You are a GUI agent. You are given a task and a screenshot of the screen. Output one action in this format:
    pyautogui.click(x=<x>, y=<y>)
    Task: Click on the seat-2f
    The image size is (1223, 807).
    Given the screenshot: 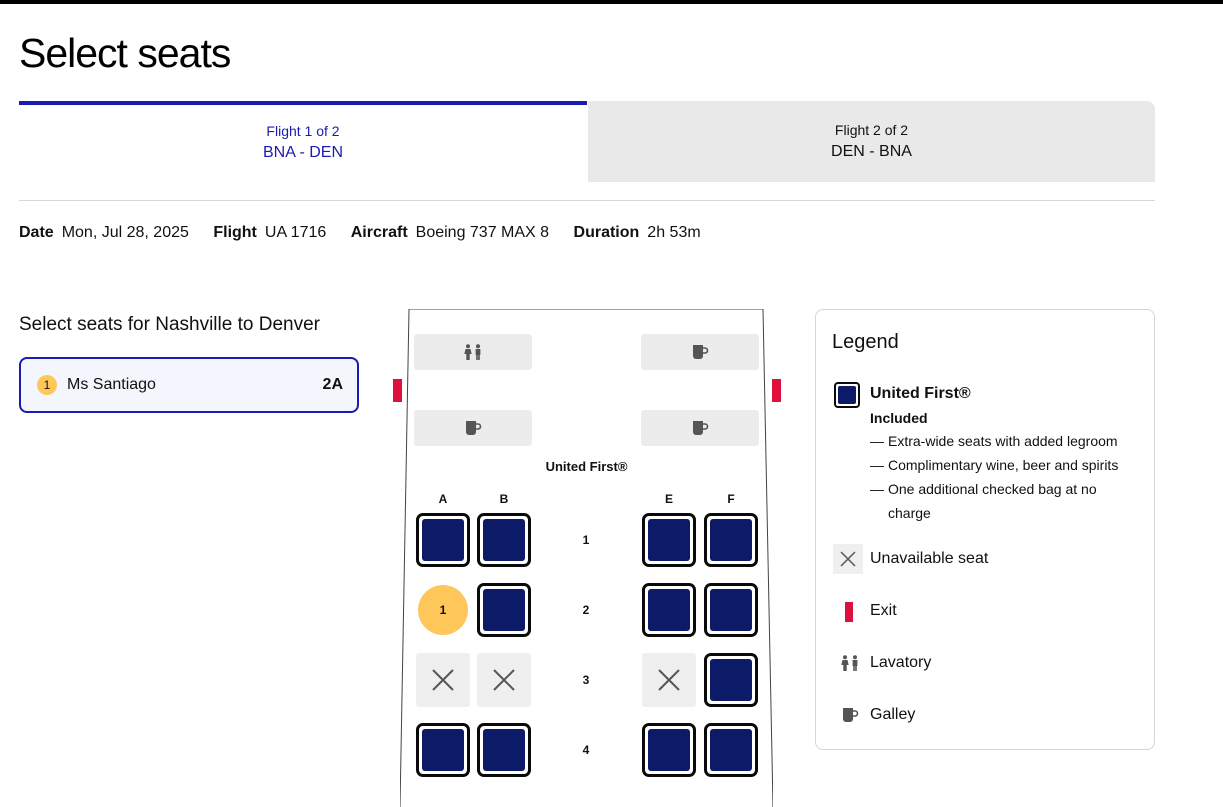 What is the action you would take?
    pyautogui.click(x=731, y=610)
    